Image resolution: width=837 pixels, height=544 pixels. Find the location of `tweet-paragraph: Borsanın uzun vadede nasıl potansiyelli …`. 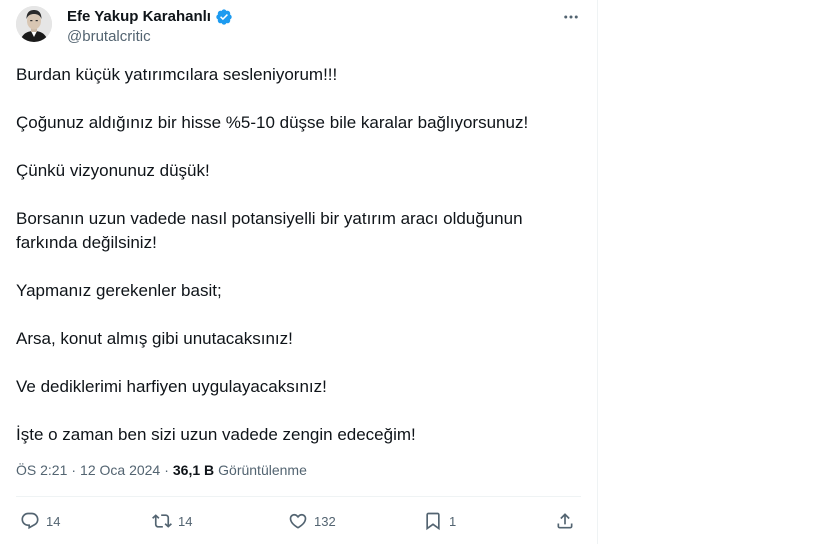

tweet-paragraph: Borsanın uzun vadede nasıl potansiyelli … is located at coordinates (269, 230).